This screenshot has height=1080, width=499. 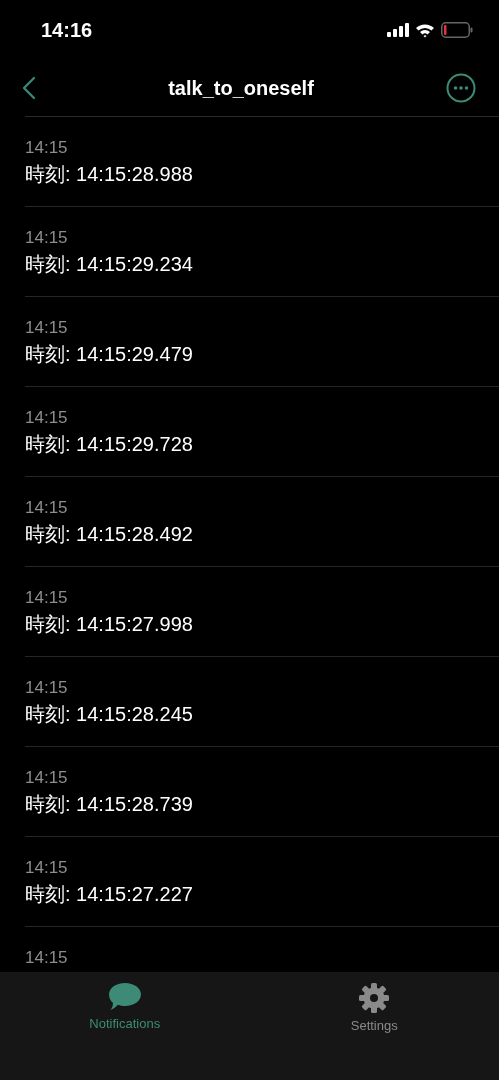 What do you see at coordinates (109, 534) in the screenshot?
I see `message-text: 時刻: 14:15:28.492` at bounding box center [109, 534].